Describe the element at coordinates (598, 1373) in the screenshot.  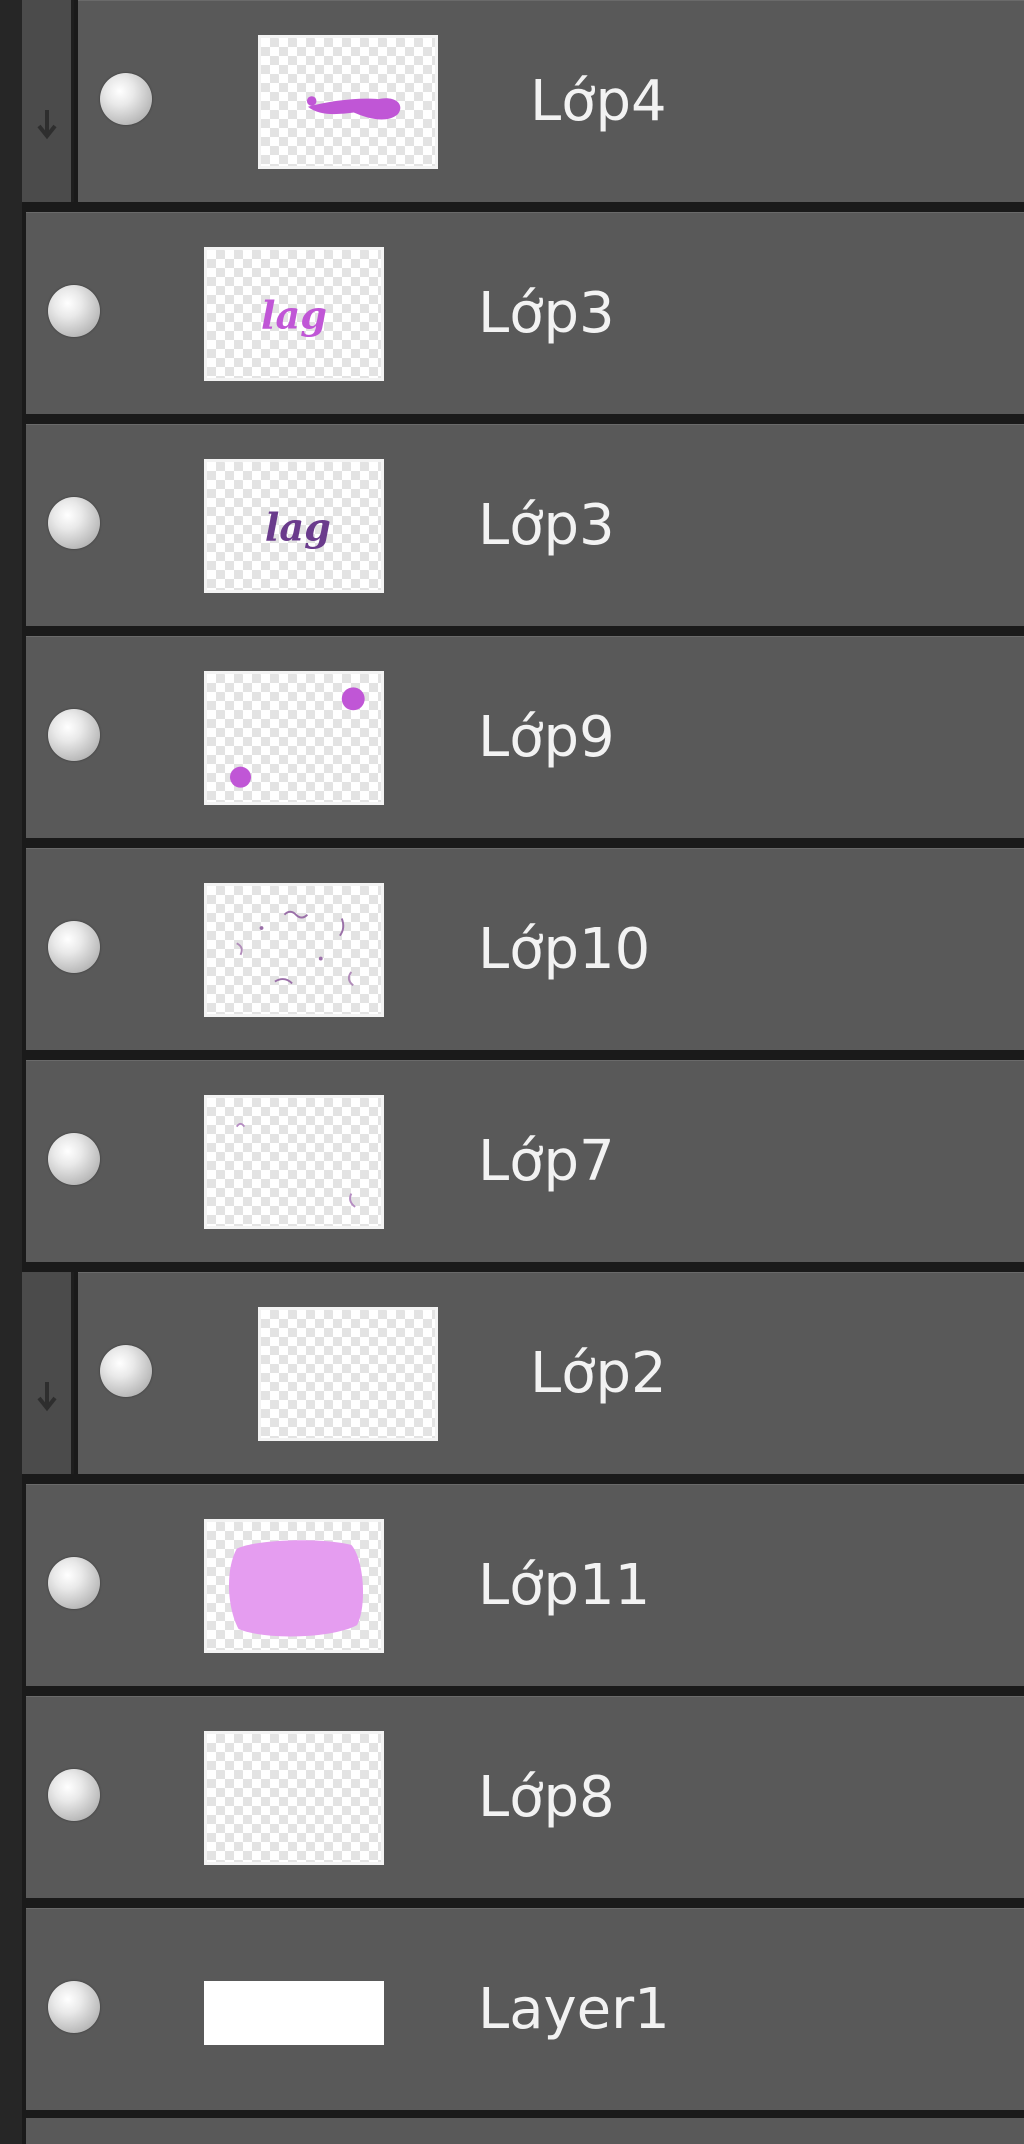
I see `layer-name: Lớp2` at that location.